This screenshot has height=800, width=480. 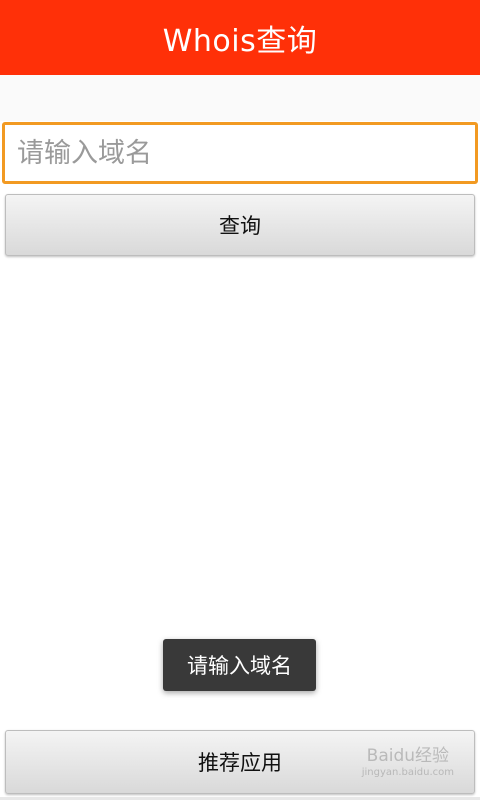 I want to click on recommend-apps-button: 推荐应用, so click(x=240, y=762).